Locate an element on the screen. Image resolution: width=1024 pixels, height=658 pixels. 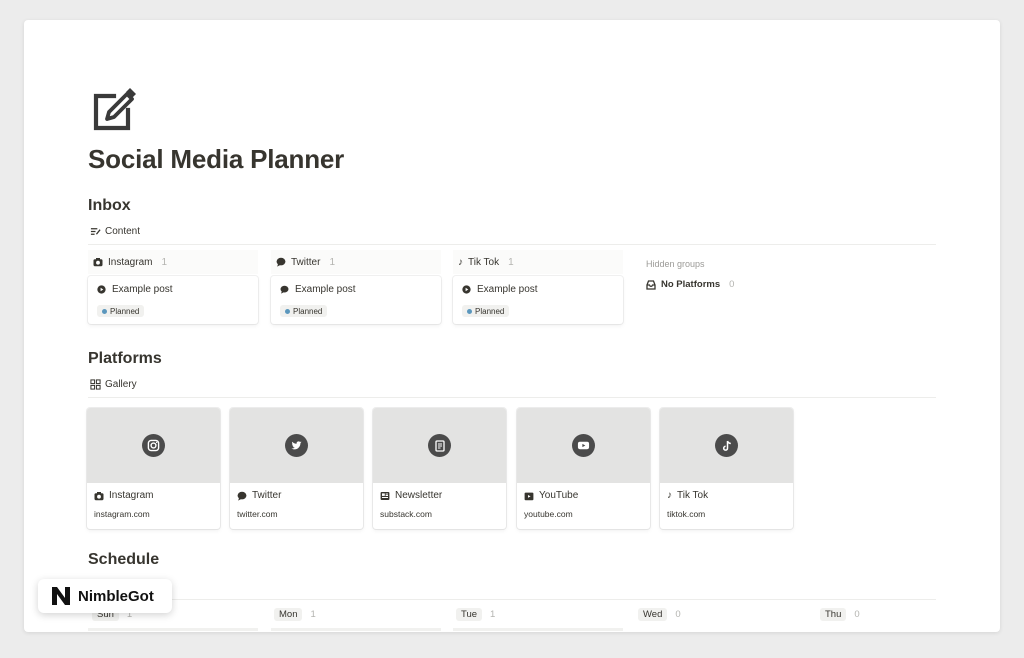
calendar-day-wed: Wed 0 is located at coordinates (659, 614).